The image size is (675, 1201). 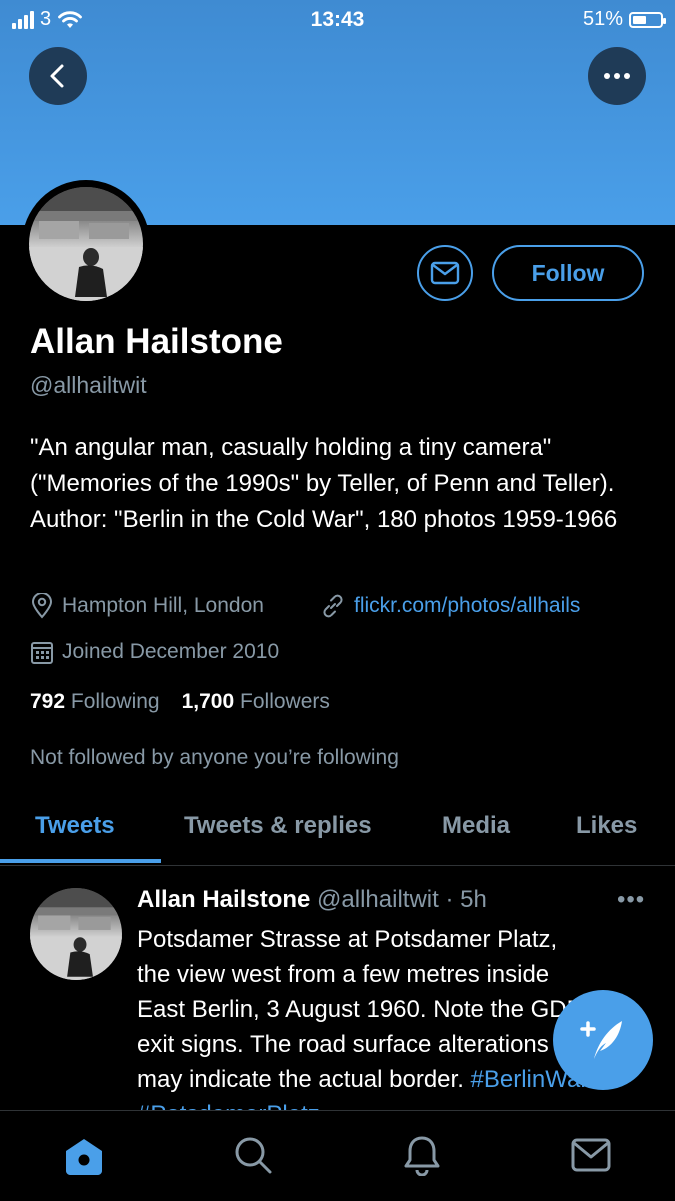 What do you see at coordinates (171, 651) in the screenshot?
I see `joined-text: Joined December 2010` at bounding box center [171, 651].